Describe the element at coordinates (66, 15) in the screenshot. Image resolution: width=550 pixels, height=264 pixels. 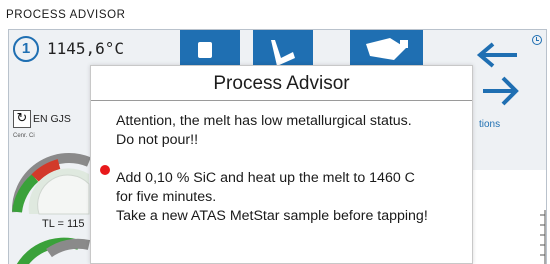
I see `app-title: PROCESS ADVISOR` at that location.